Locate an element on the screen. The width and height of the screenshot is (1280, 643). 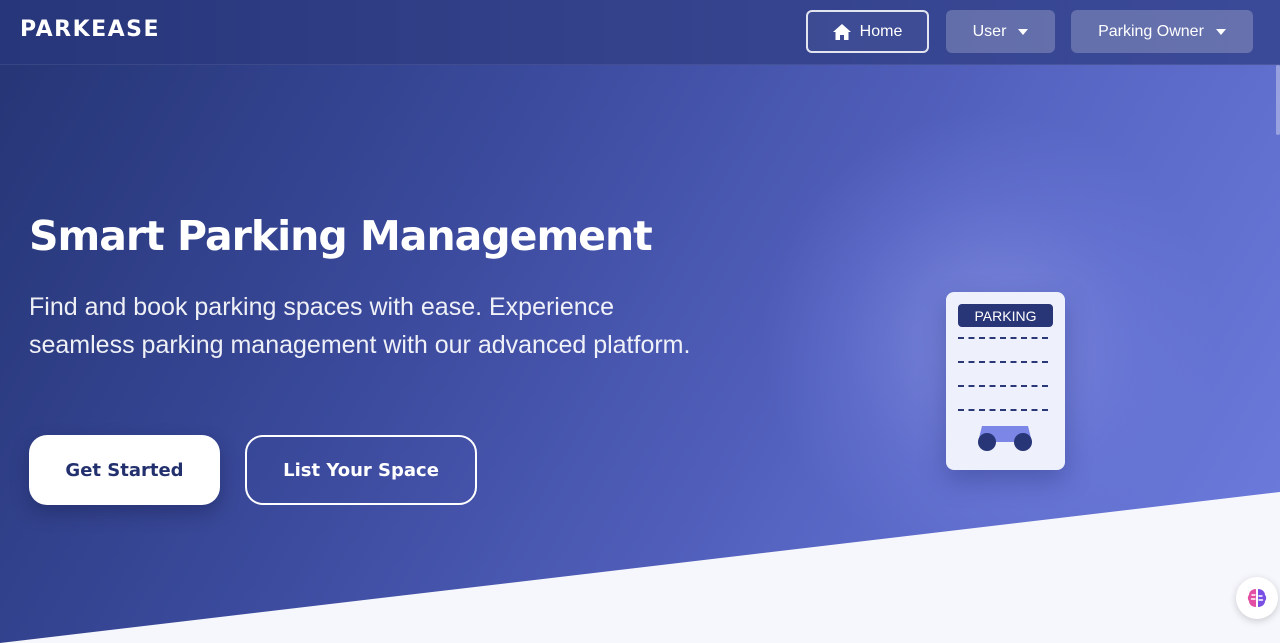
brand-logo: PARKEASE is located at coordinates (90, 29).